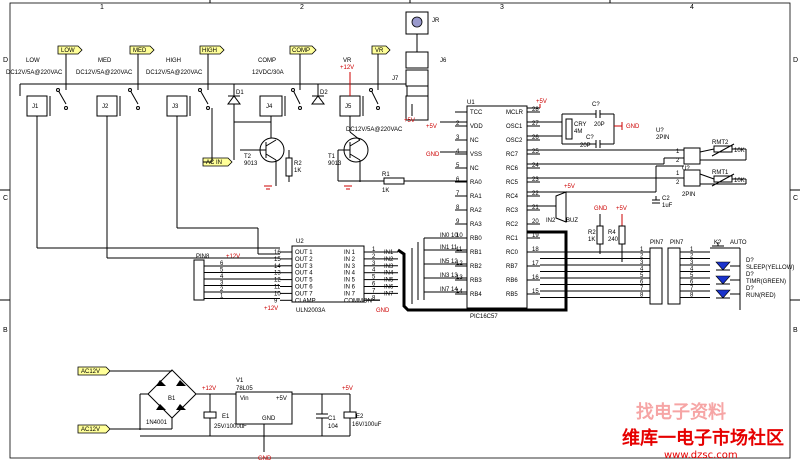 The image size is (800, 461). What do you see at coordinates (347, 389) in the screenshot?
I see `ps-5v: +5V` at bounding box center [347, 389].